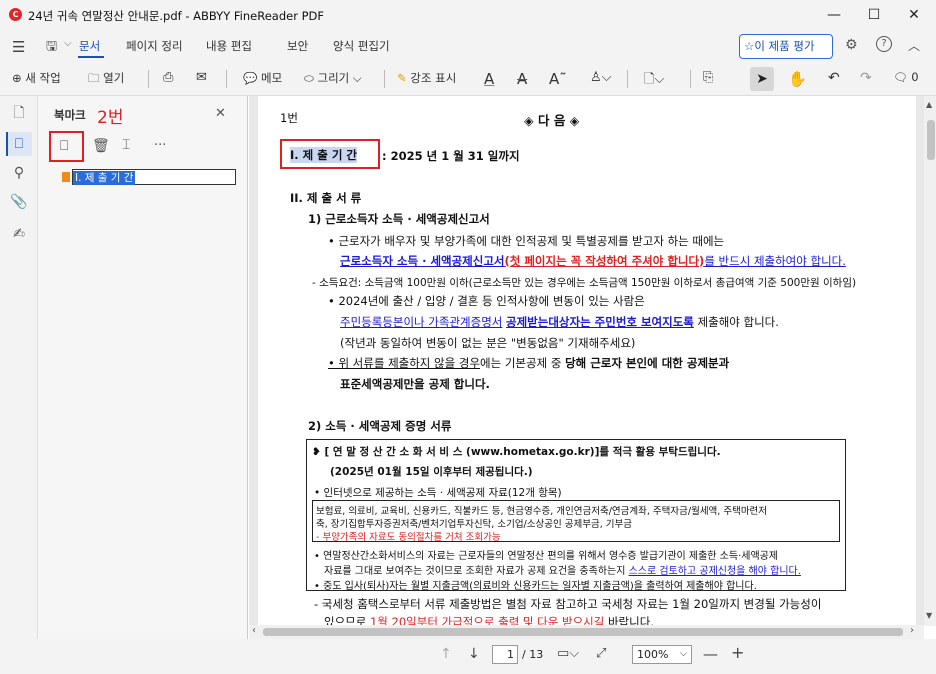  I want to click on hamburger-icon: ☰, so click(18, 47).